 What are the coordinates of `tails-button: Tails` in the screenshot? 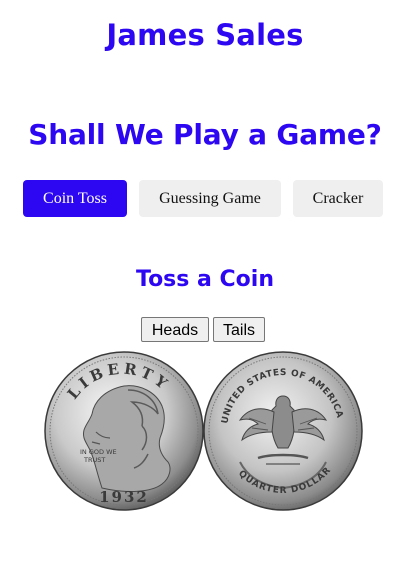 It's located at (239, 329).